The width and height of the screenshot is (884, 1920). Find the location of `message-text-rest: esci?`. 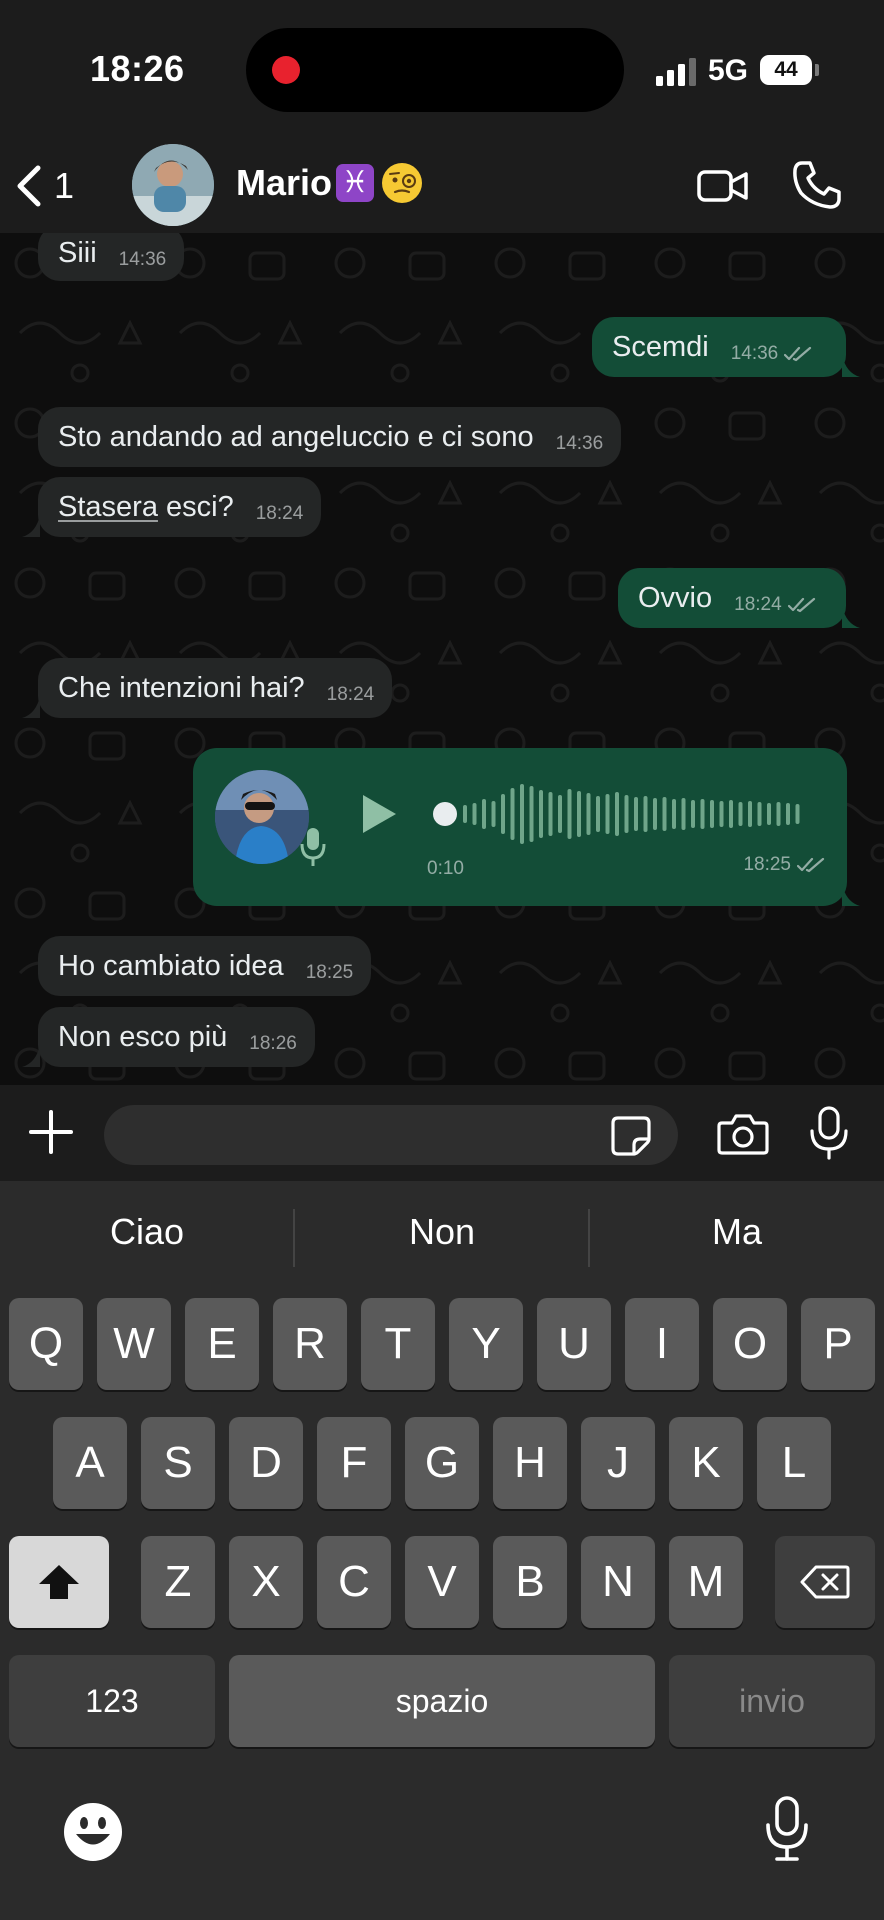

message-text-rest: esci? is located at coordinates (195, 506).